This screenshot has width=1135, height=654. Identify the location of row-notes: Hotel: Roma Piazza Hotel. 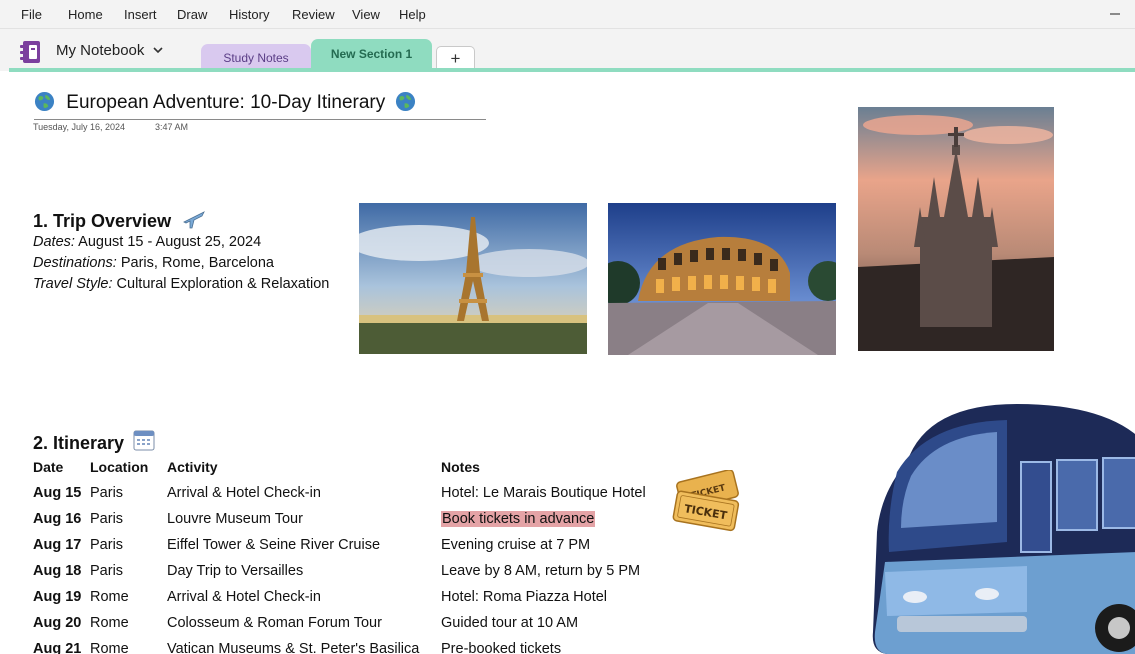
(524, 597).